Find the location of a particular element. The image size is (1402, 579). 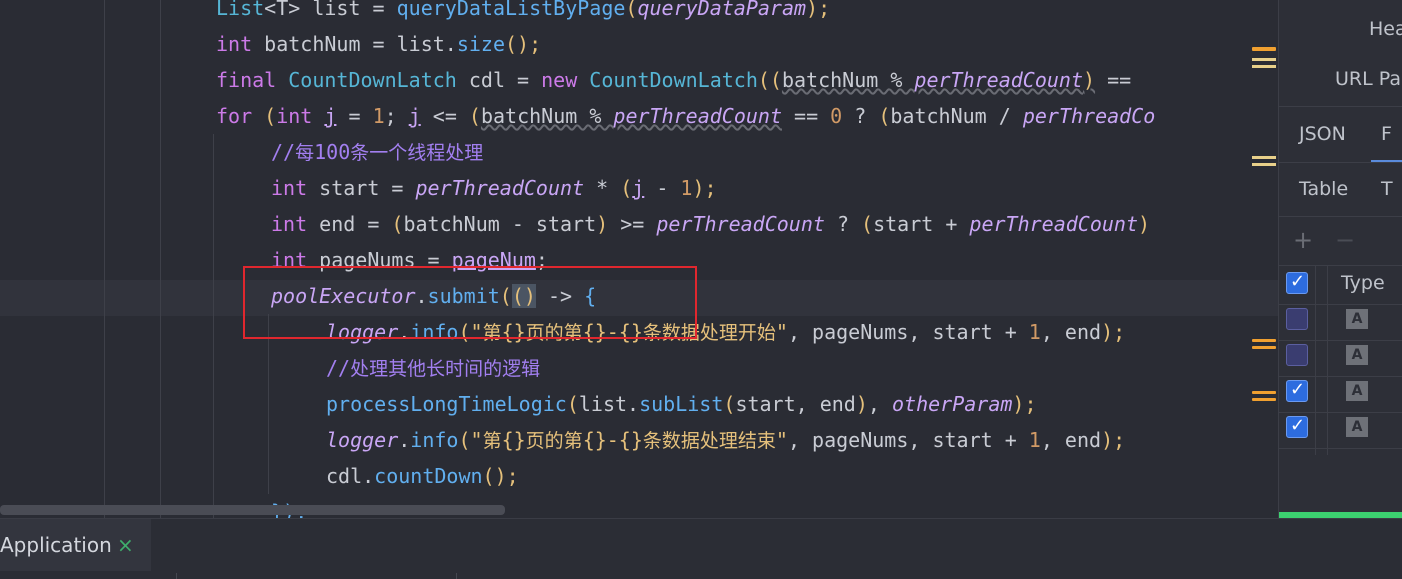

code-line: int start = perThreadCount * (j - 1); is located at coordinates (494, 188).